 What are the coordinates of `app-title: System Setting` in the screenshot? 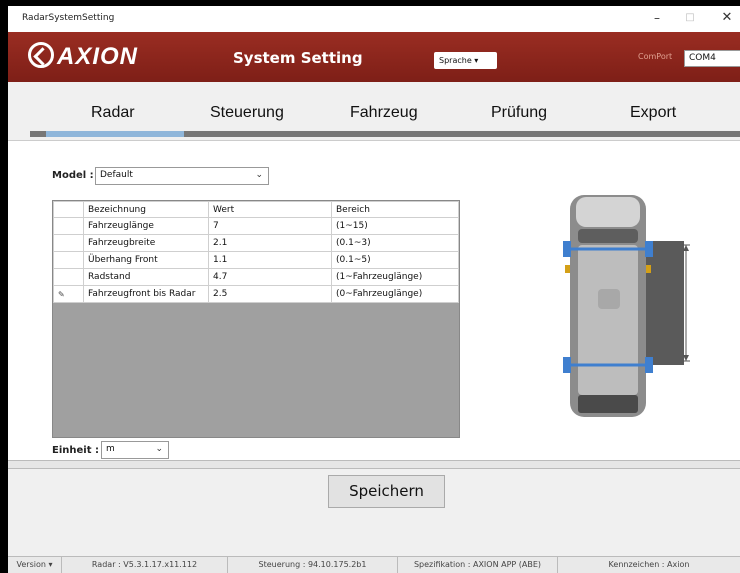 It's located at (298, 58).